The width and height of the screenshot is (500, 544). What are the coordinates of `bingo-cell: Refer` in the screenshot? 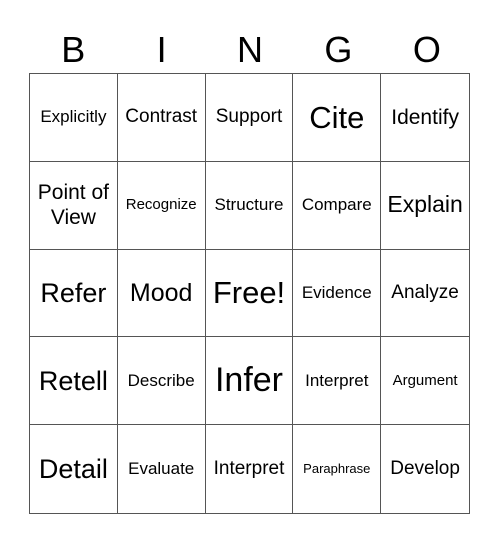 It's located at (74, 293).